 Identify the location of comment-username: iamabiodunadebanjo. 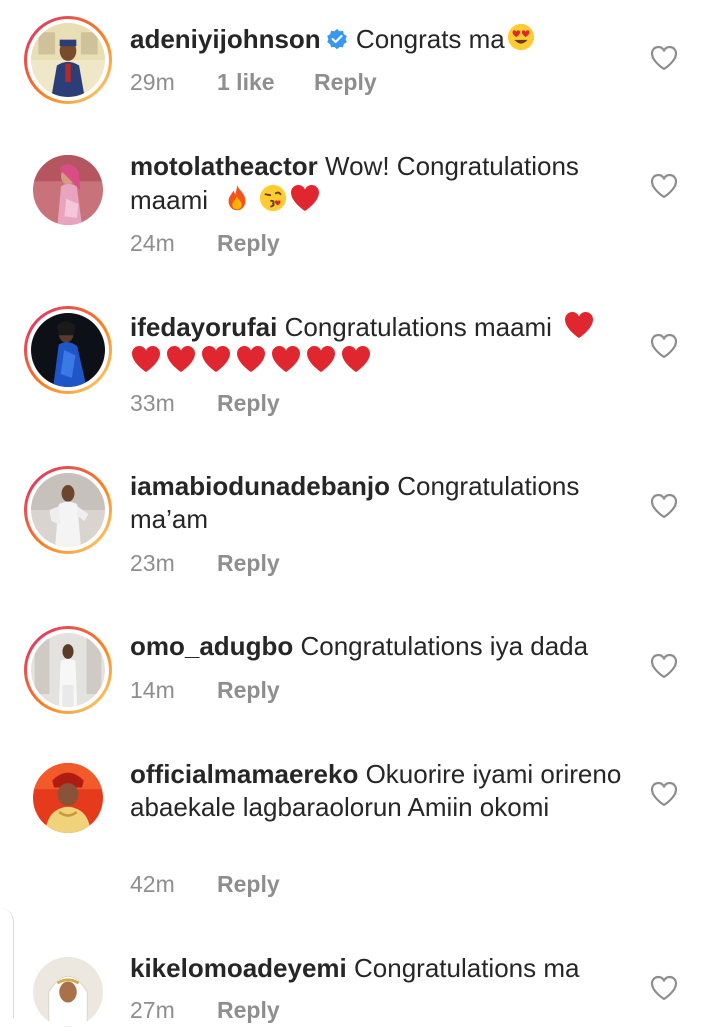
(260, 486).